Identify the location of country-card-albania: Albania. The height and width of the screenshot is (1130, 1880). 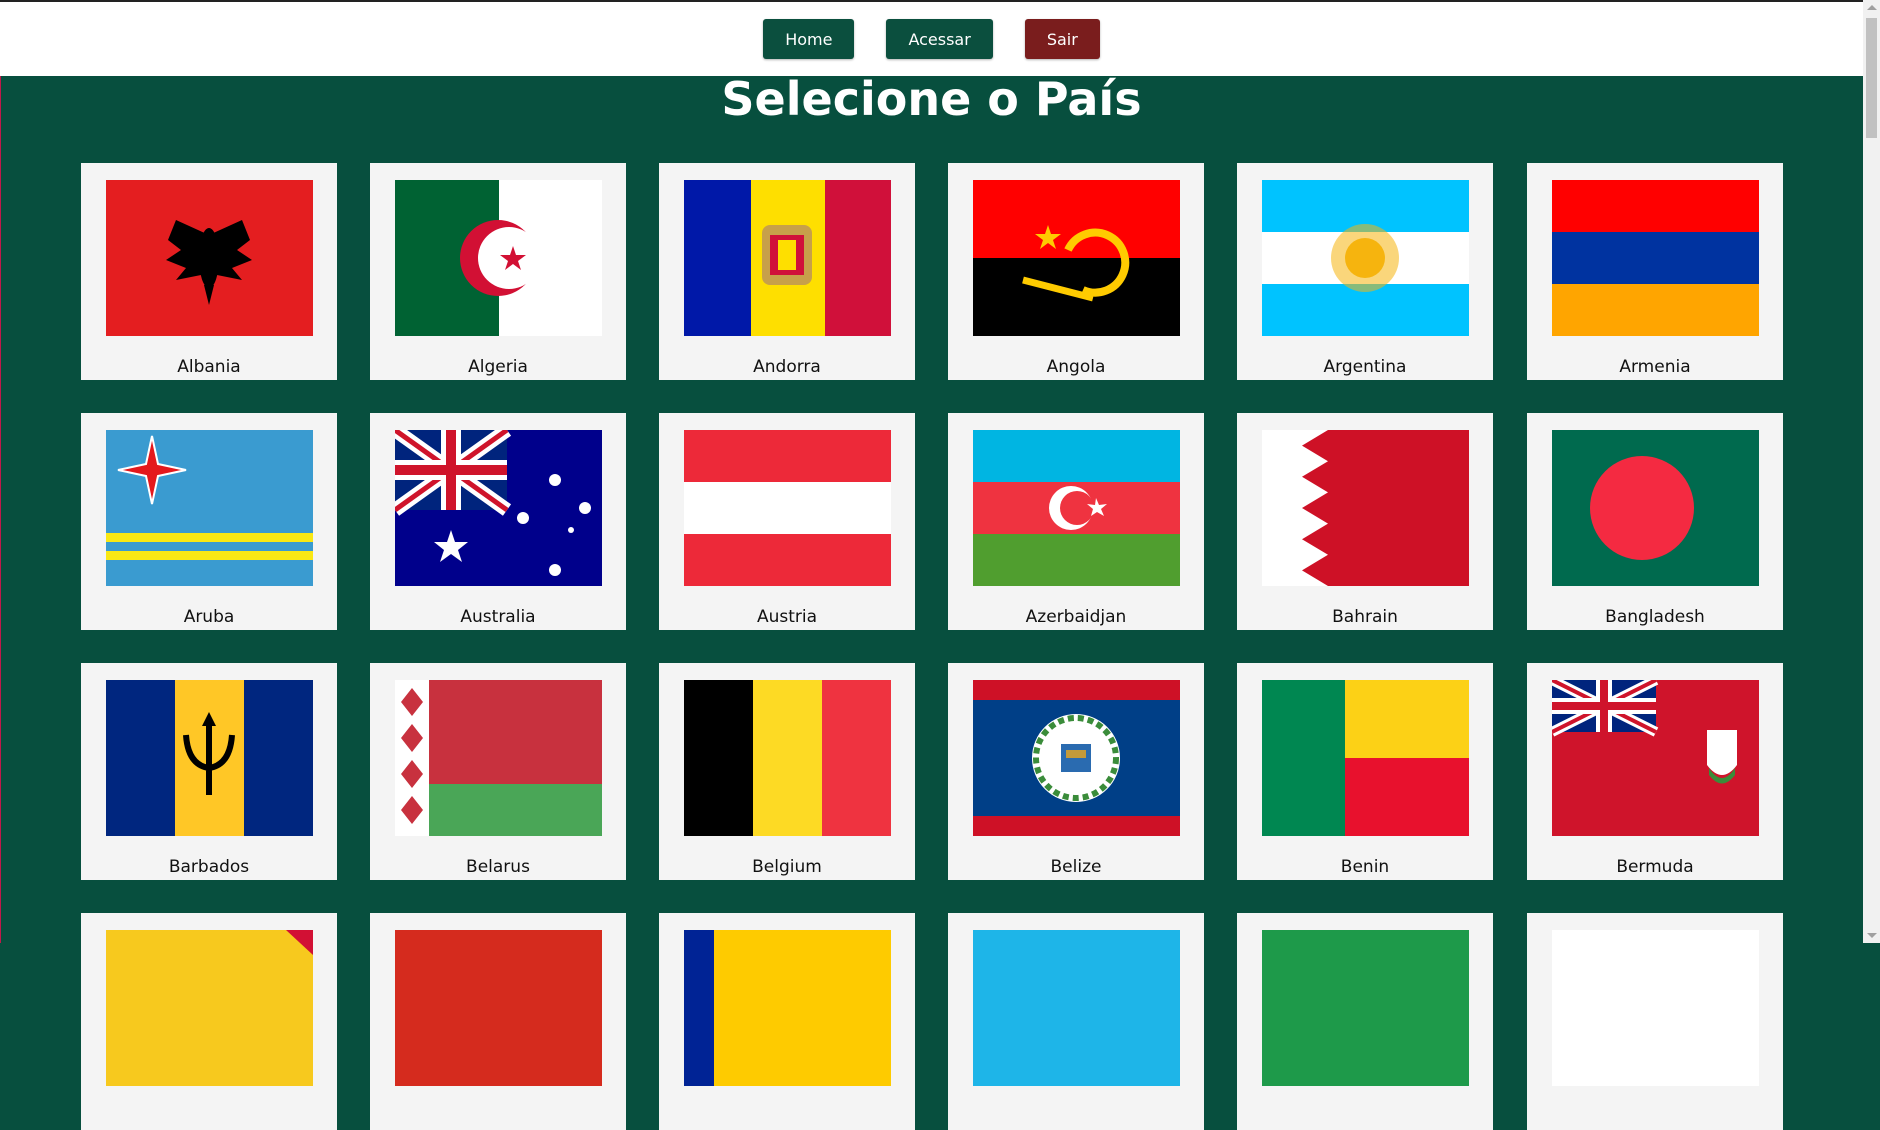
(209, 271).